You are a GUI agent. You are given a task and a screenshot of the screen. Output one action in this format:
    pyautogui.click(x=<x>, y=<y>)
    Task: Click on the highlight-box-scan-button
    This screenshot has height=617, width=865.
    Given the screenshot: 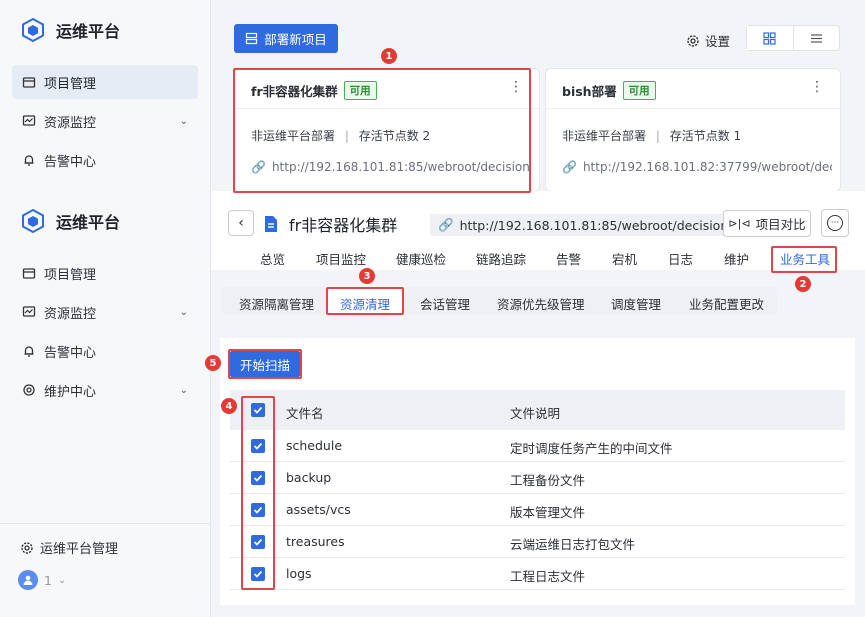 What is the action you would take?
    pyautogui.click(x=265, y=364)
    